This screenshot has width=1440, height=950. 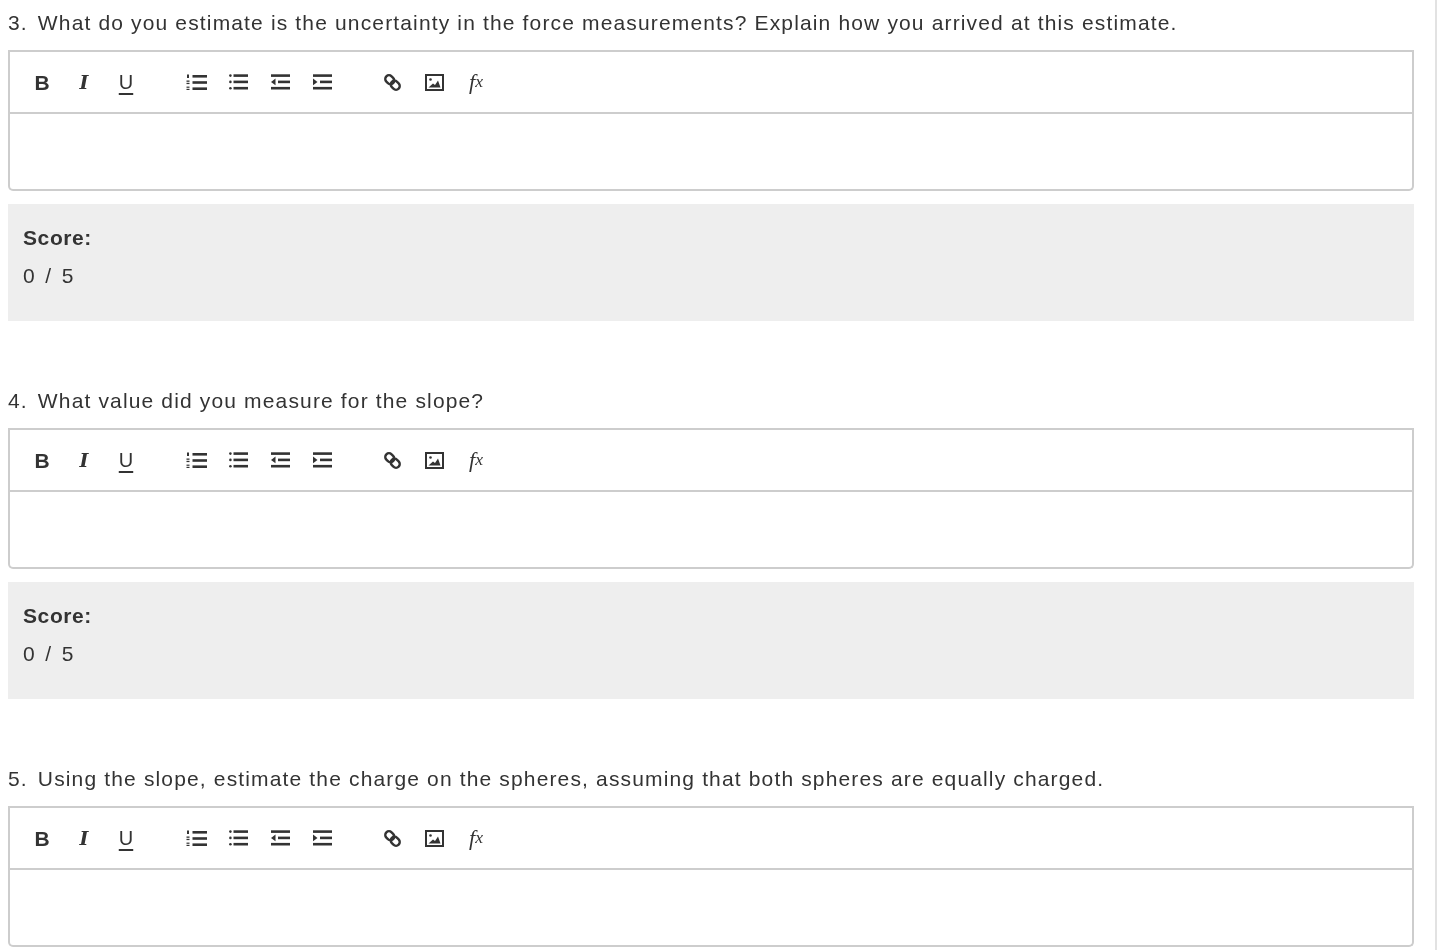 What do you see at coordinates (18, 401) in the screenshot?
I see `question-number: 4.` at bounding box center [18, 401].